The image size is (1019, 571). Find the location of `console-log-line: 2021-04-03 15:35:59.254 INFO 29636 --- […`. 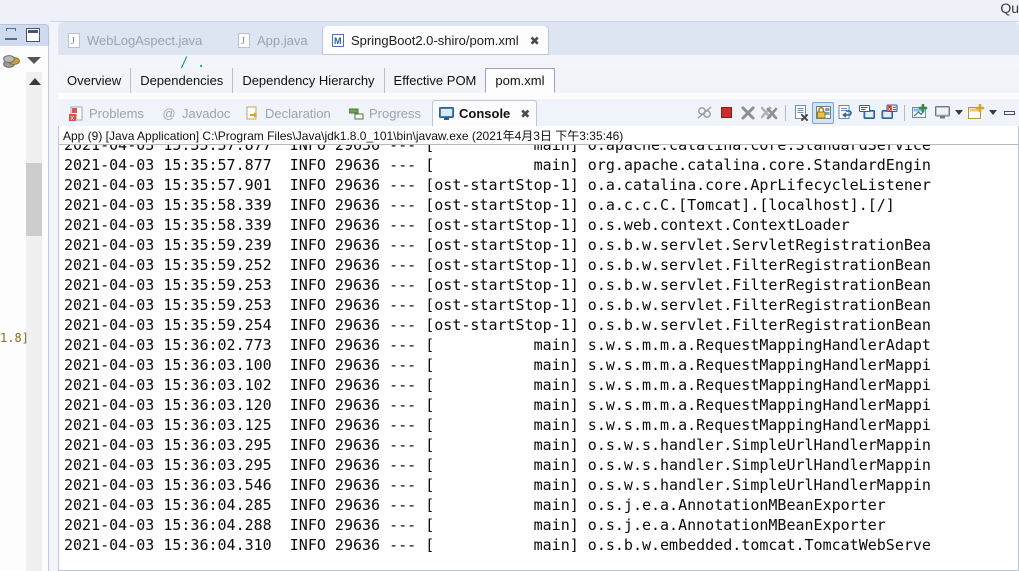

console-log-line: 2021-04-03 15:35:59.254 INFO 29636 --- [… is located at coordinates (497, 325).